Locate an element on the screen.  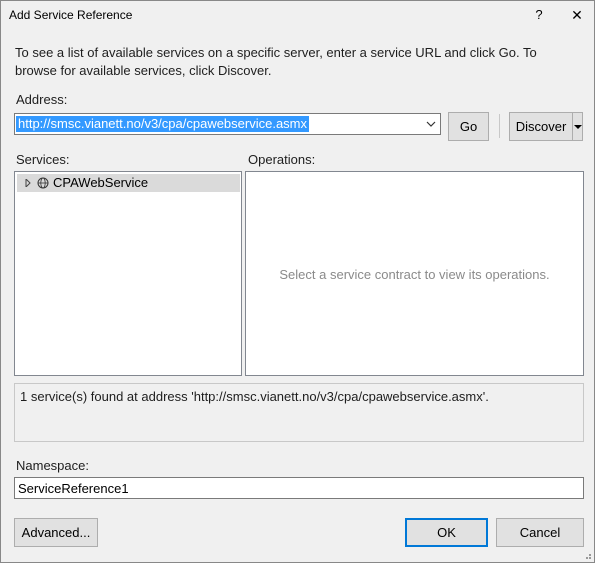
namespace-input is located at coordinates (299, 488).